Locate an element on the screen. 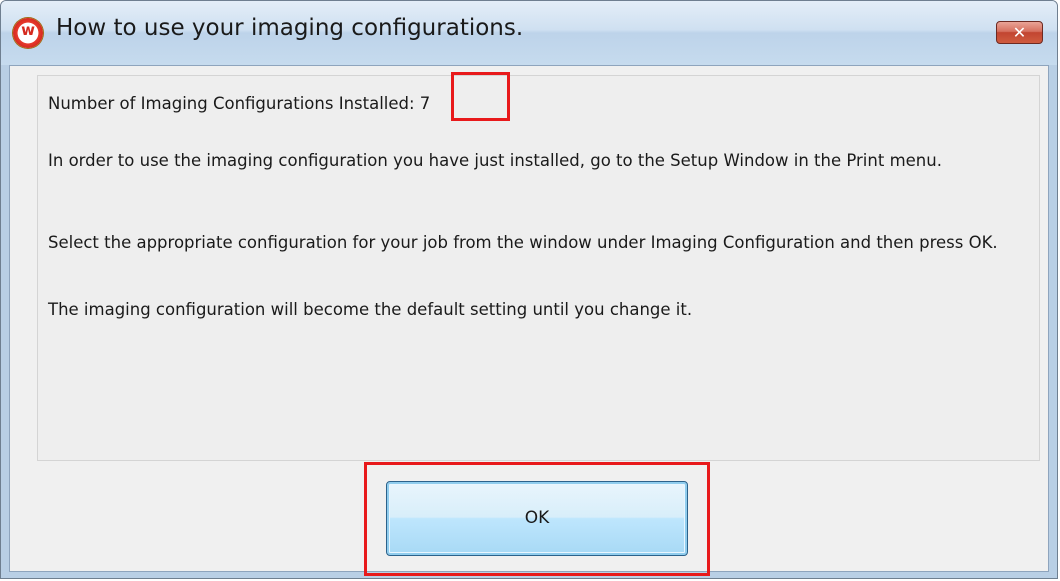 This screenshot has width=1060, height=581. close-icon: ✕ is located at coordinates (1019, 32).